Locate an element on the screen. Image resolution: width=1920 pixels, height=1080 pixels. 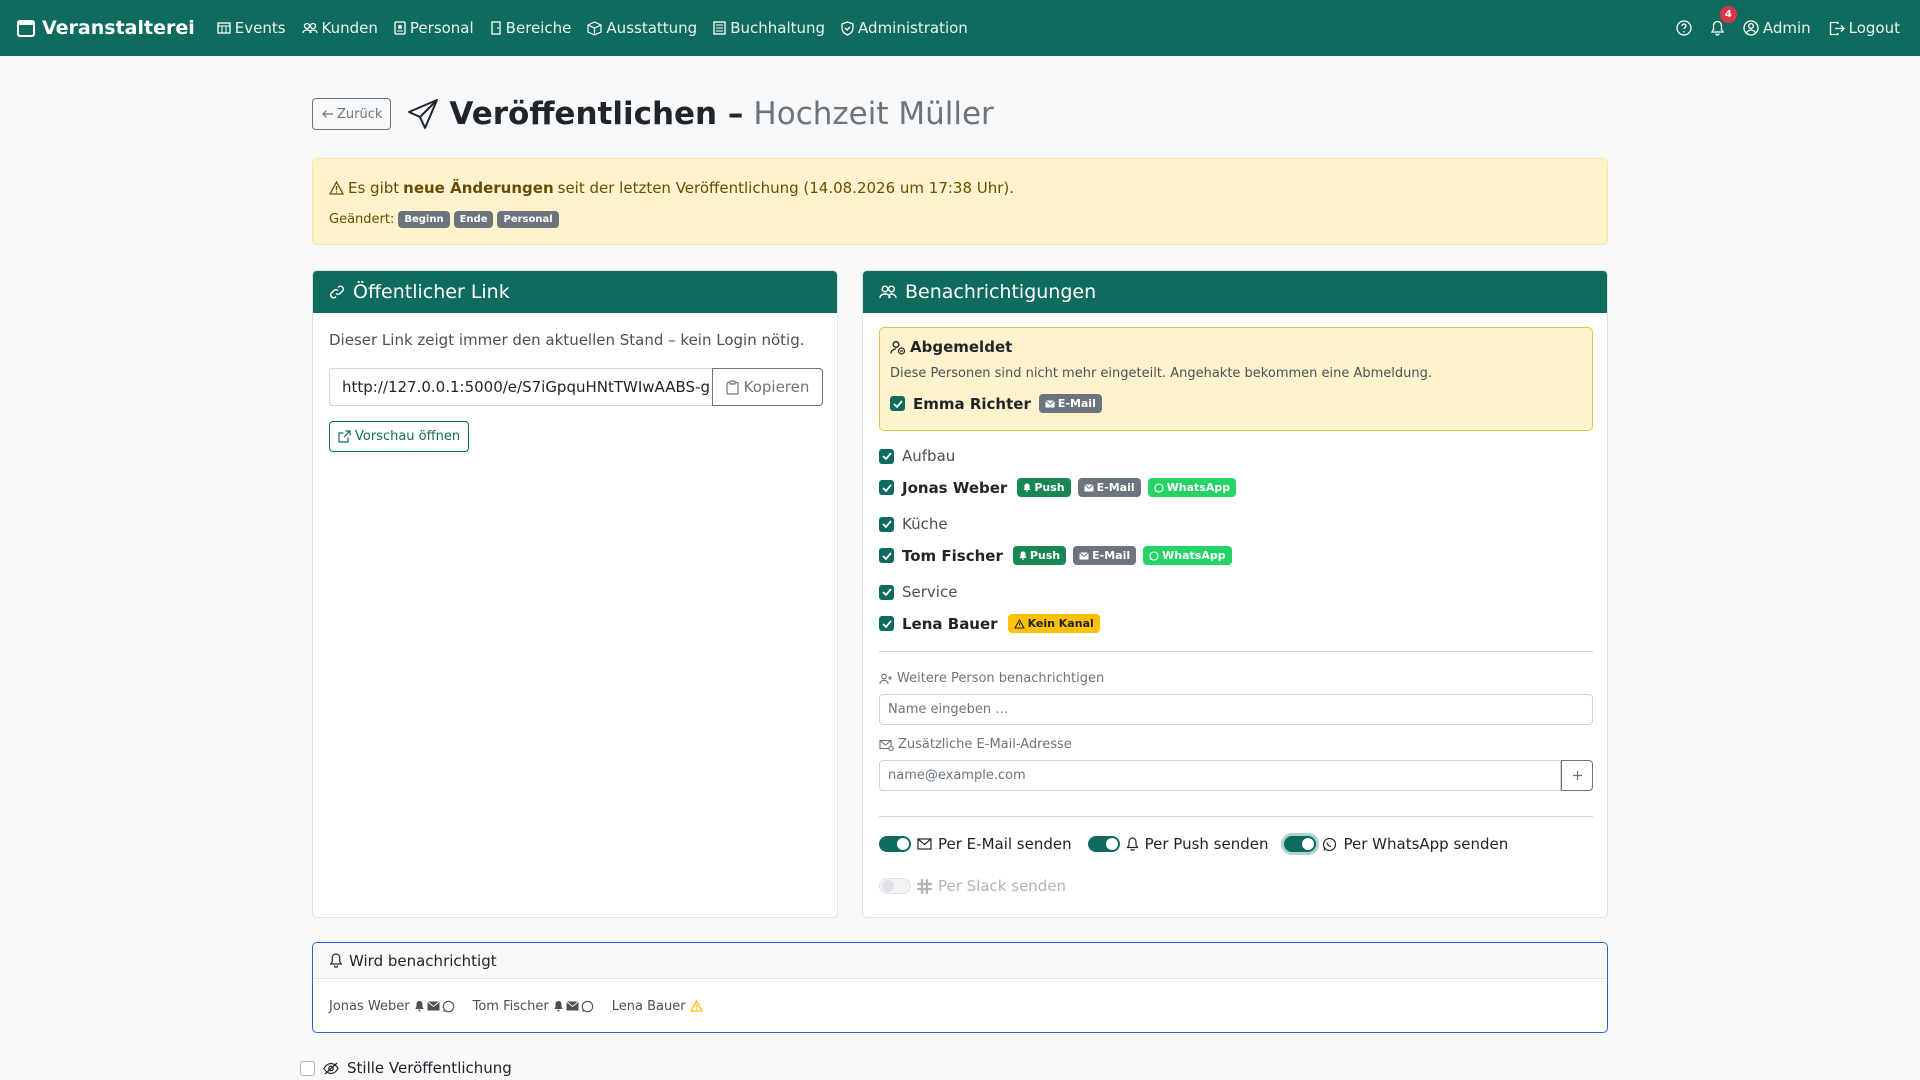
toggle-whatsapp-switch is located at coordinates (1300, 844).